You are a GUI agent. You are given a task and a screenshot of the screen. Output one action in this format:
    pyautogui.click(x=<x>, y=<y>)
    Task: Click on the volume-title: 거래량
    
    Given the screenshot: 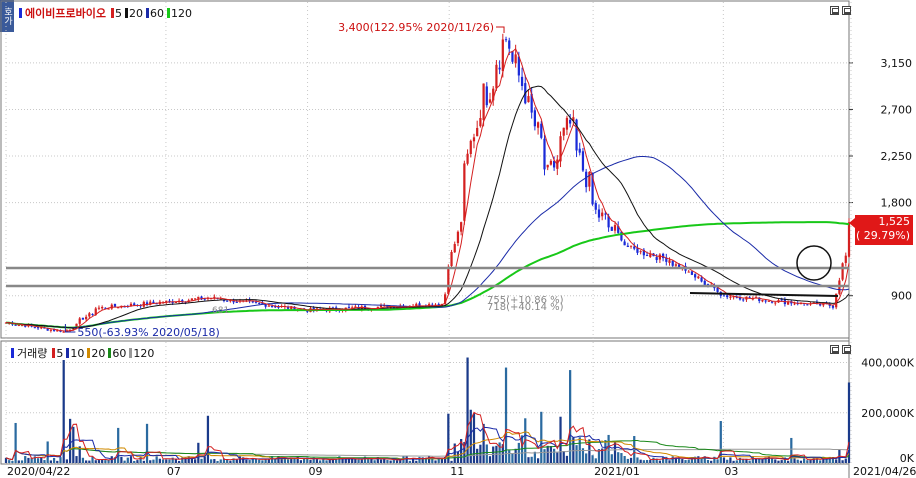 What is the action you would take?
    pyautogui.click(x=32, y=353)
    